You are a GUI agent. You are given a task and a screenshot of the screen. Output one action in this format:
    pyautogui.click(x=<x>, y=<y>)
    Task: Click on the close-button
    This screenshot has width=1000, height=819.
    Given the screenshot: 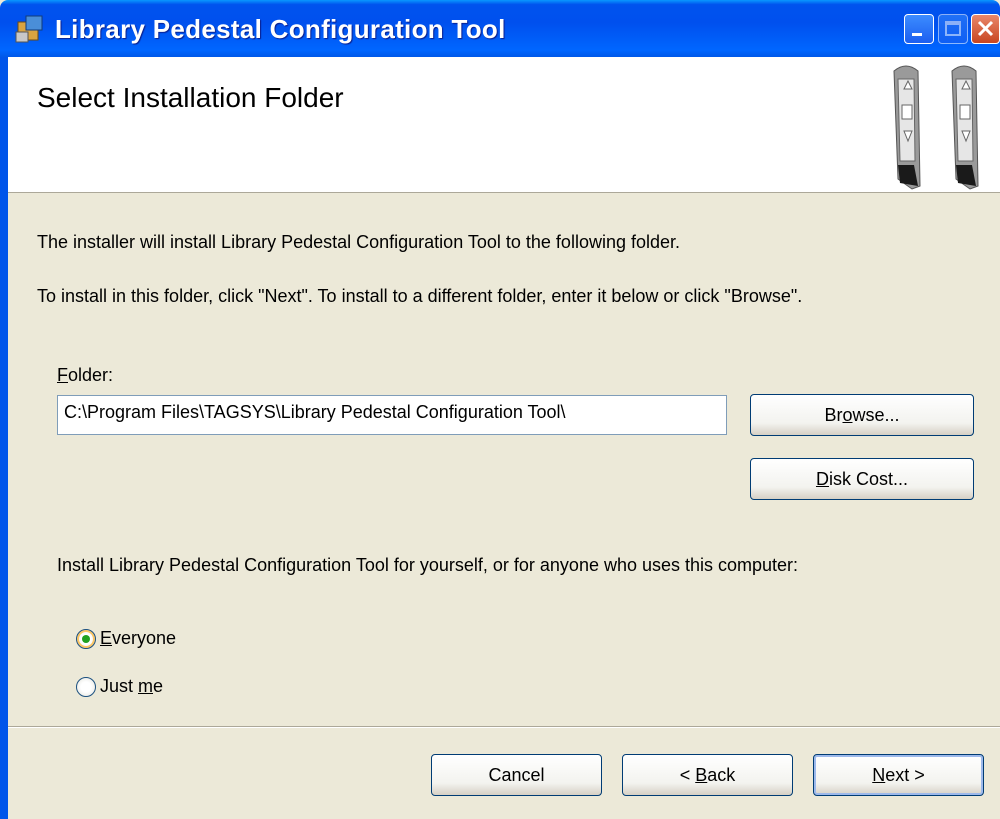 What is the action you would take?
    pyautogui.click(x=985, y=29)
    